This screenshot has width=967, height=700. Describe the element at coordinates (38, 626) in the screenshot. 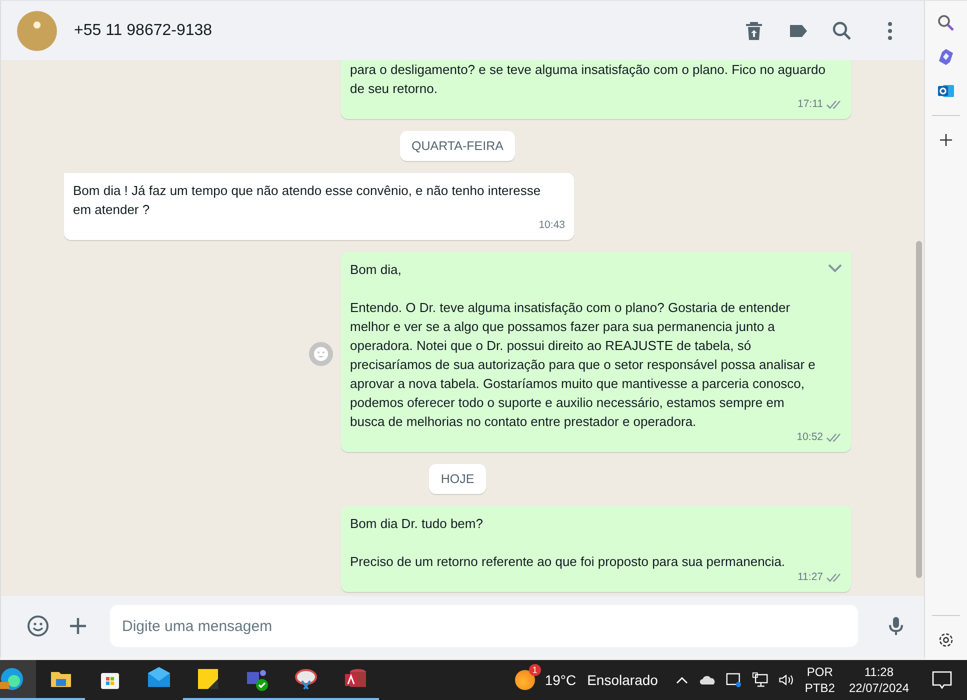

I see `emoji-icon` at that location.